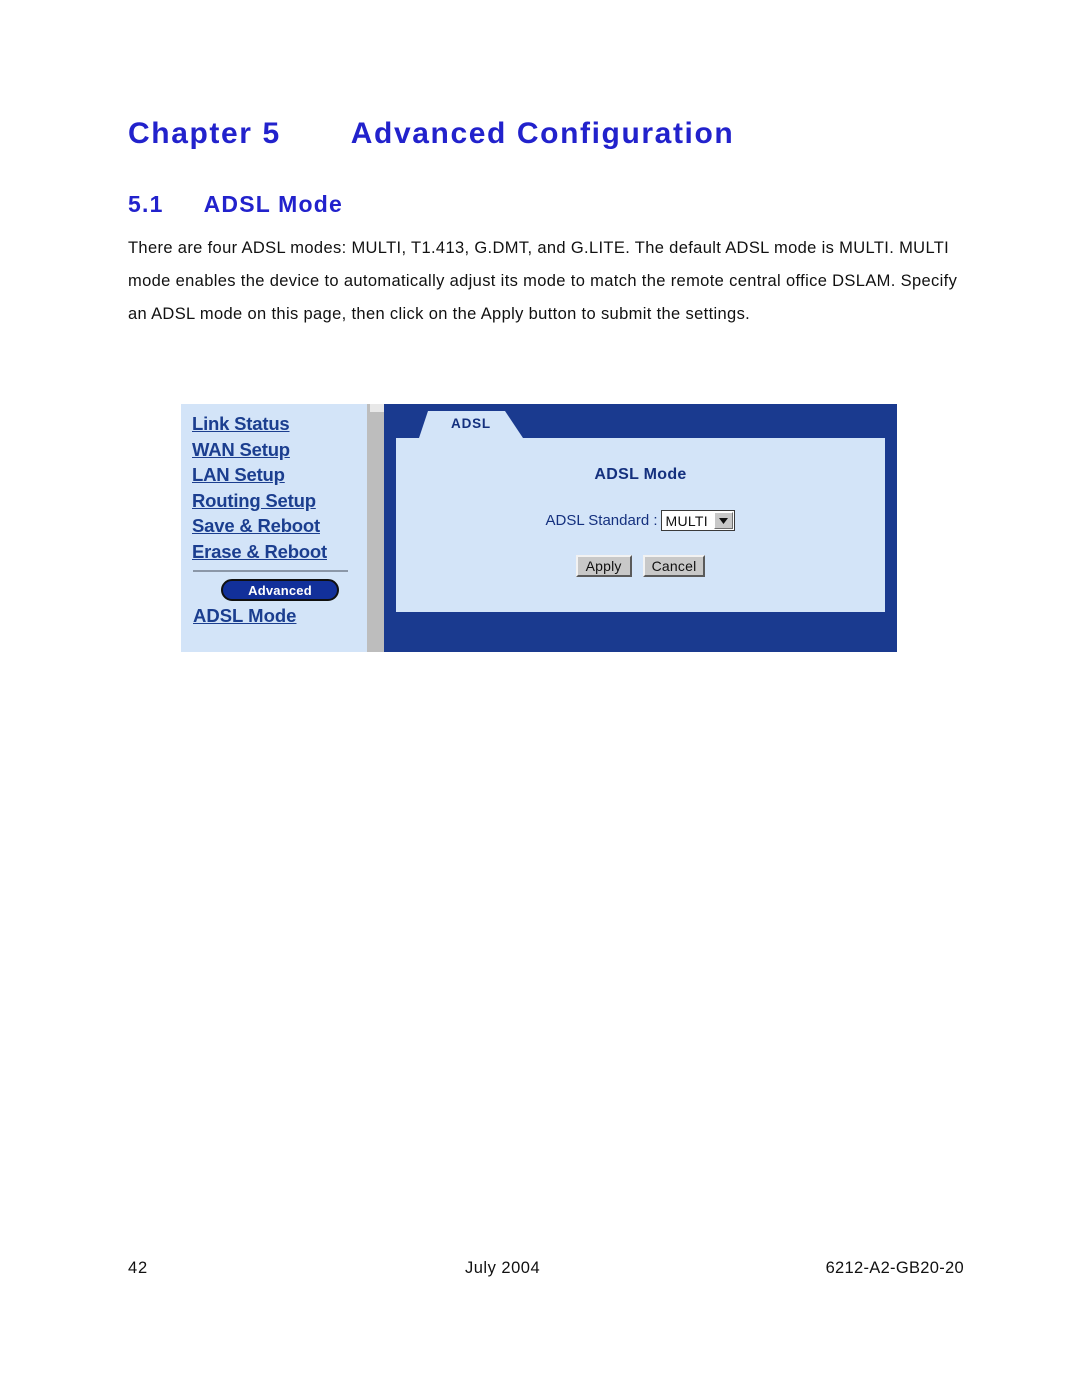 The height and width of the screenshot is (1397, 1080). What do you see at coordinates (278, 450) in the screenshot?
I see `sidebar-item-wan-setup: WAN Setup` at bounding box center [278, 450].